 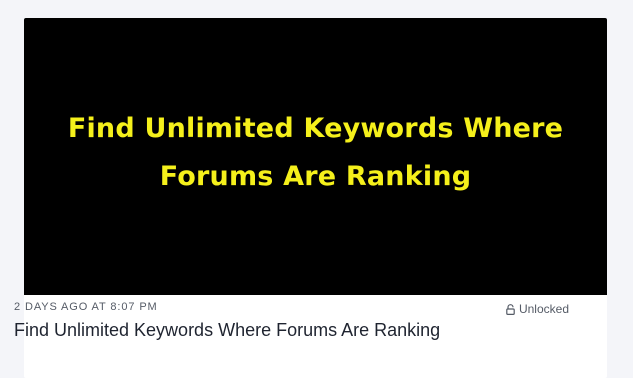 I want to click on post-meta: 2 DAYS AGO AT 8:07 PM Unlocked, so click(x=291, y=309).